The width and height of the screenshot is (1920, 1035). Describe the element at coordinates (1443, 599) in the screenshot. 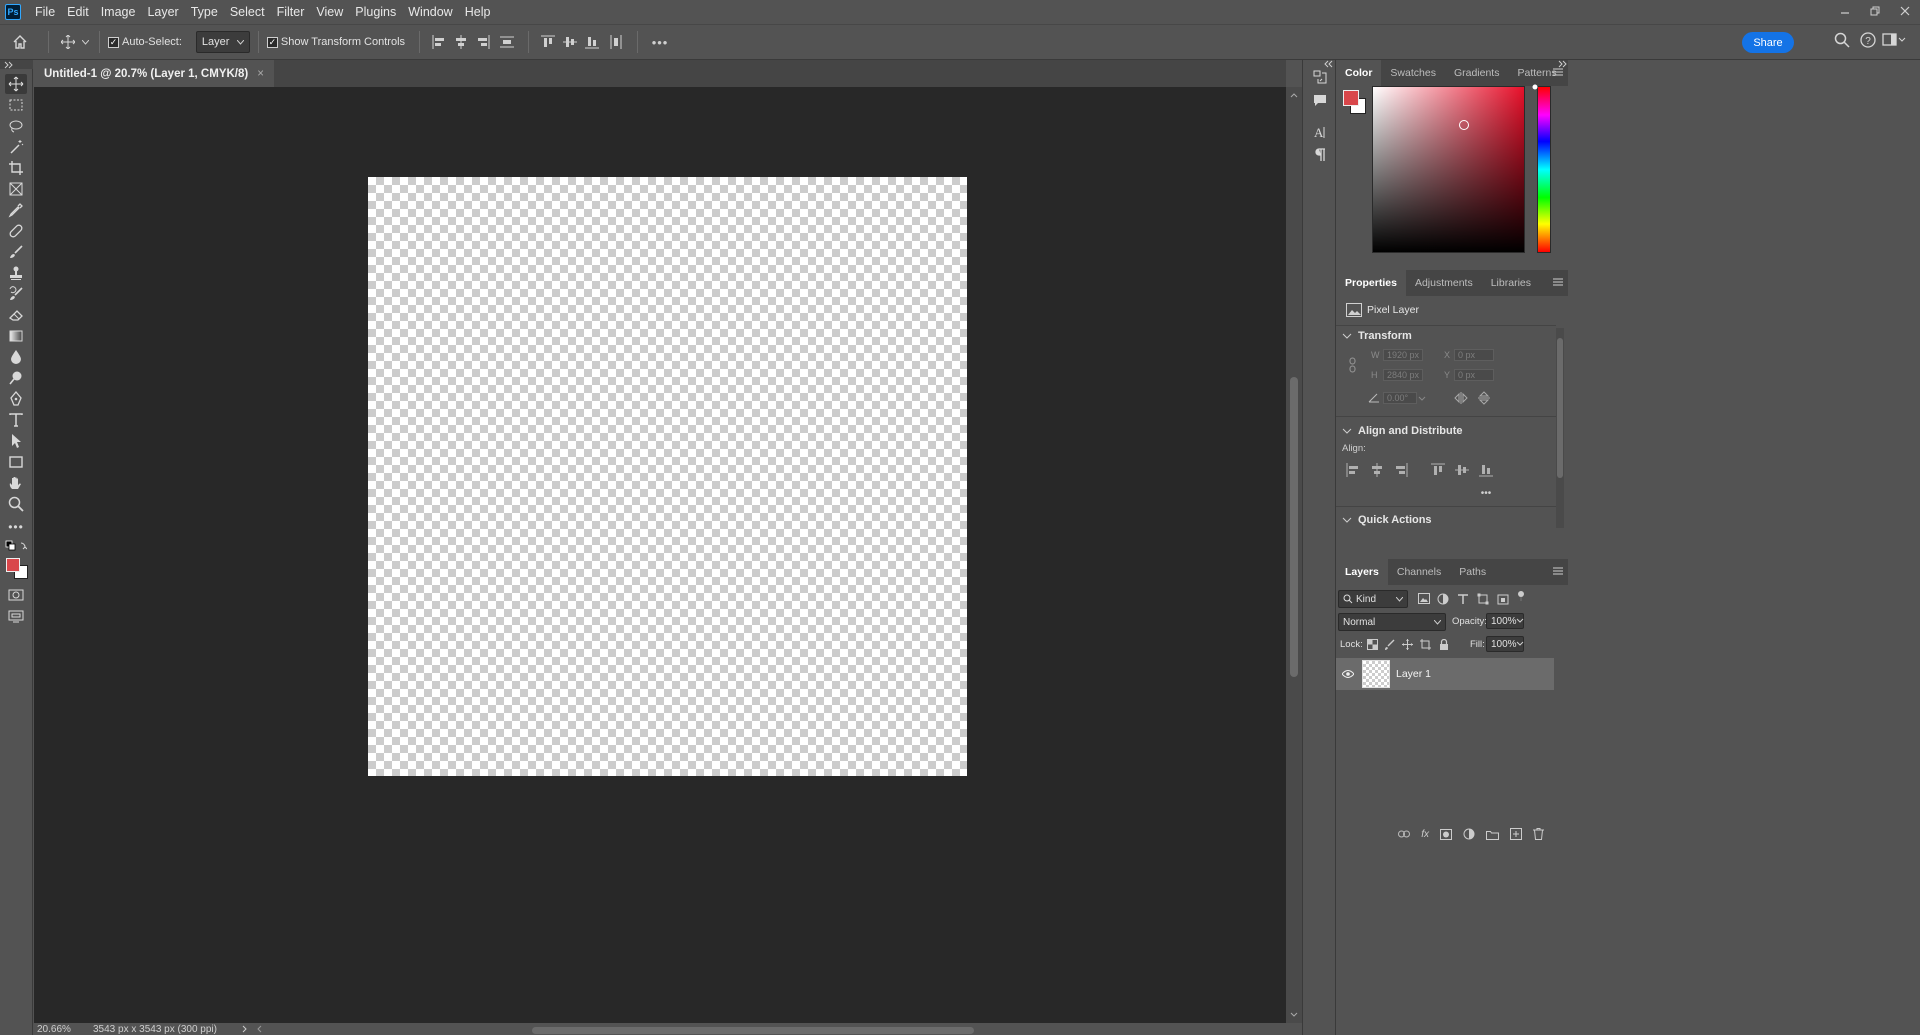

I see `filter-adjustment-icon` at that location.